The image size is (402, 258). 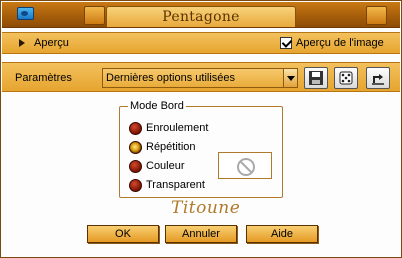 I want to click on no-color-icon, so click(x=246, y=167).